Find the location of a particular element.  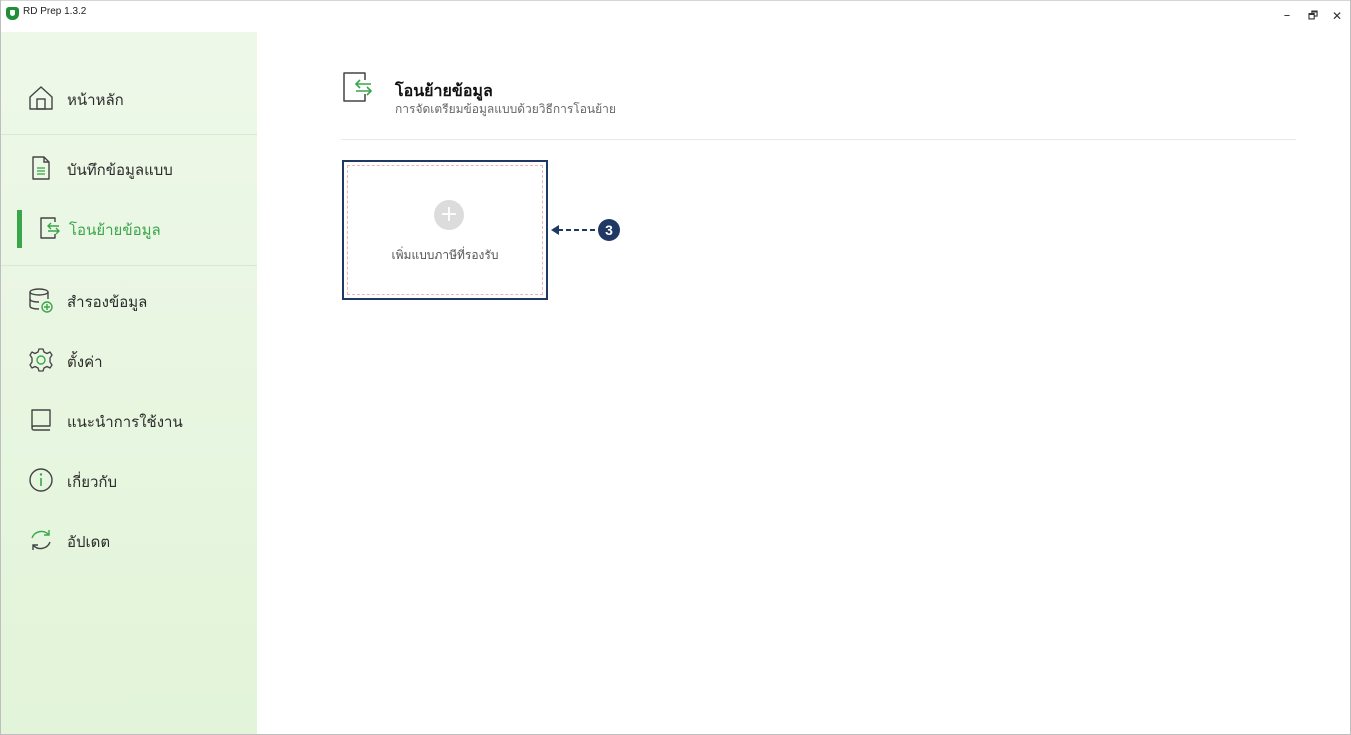

sidebar-item-backup: สำรองข้อมูล is located at coordinates (129, 300).